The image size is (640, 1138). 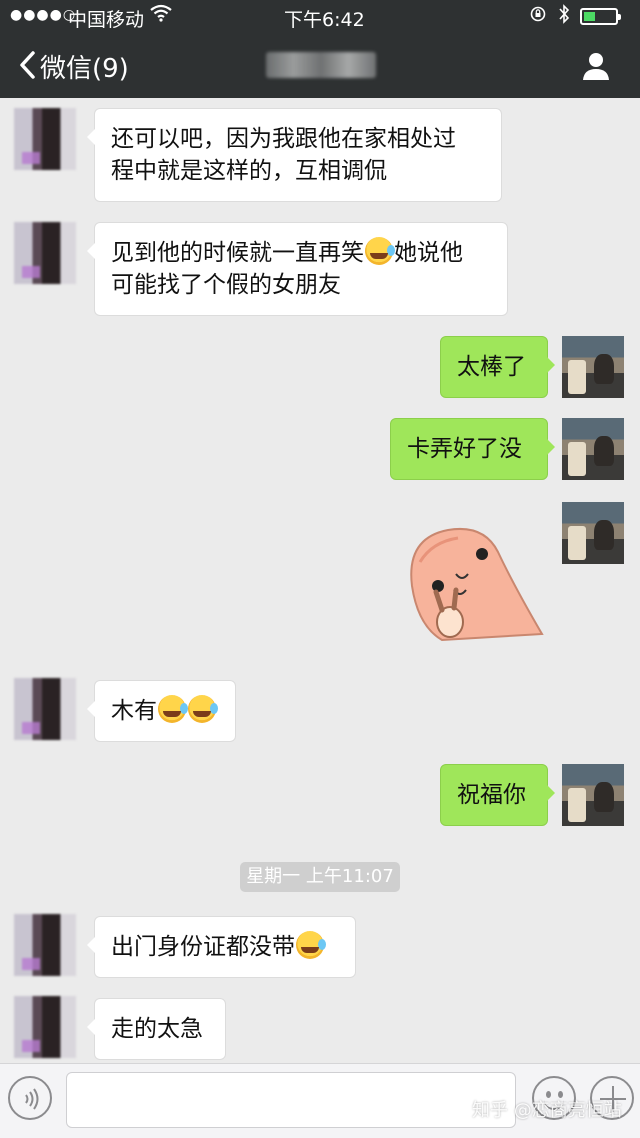 What do you see at coordinates (320, 877) in the screenshot?
I see `message-timestamp: 星期一 上午11:07` at bounding box center [320, 877].